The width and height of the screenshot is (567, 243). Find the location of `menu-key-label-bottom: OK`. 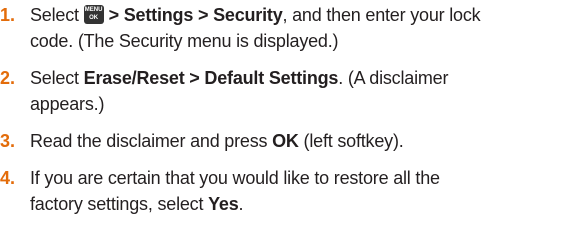

menu-key-label-bottom: OK is located at coordinates (94, 18).